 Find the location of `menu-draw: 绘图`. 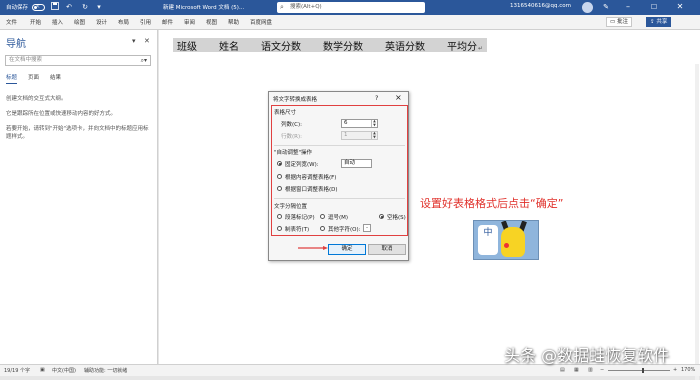

menu-draw: 绘图 is located at coordinates (79, 22).